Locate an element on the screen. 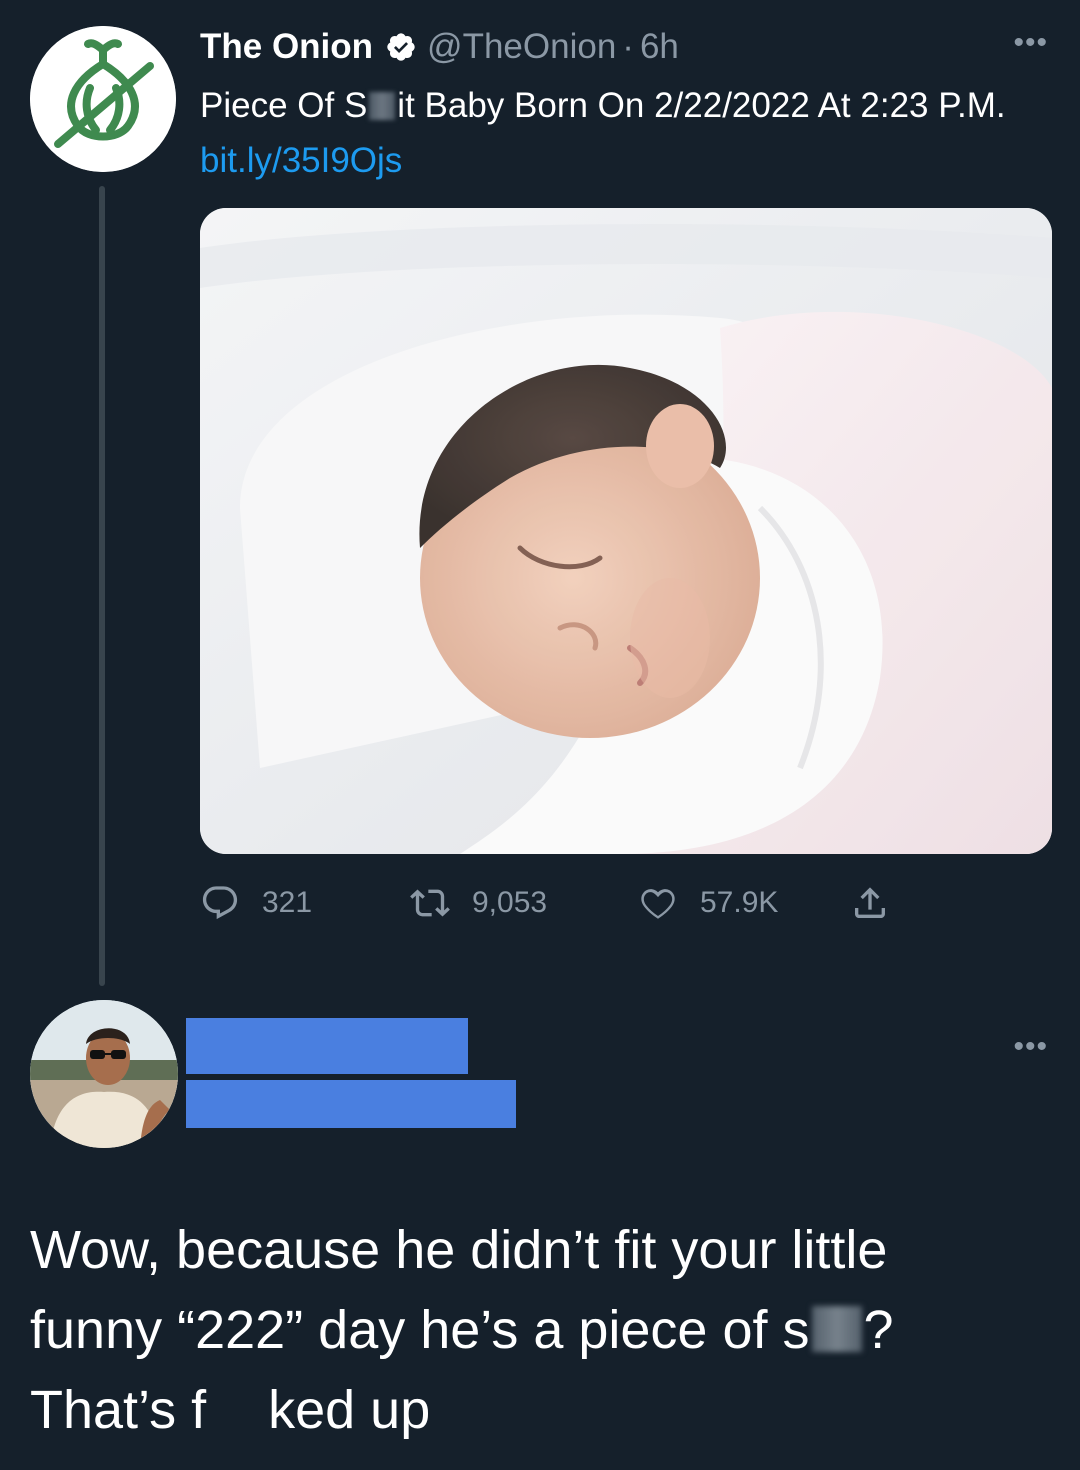 This screenshot has height=1470, width=1080. retweet-count: 9,053 is located at coordinates (510, 902).